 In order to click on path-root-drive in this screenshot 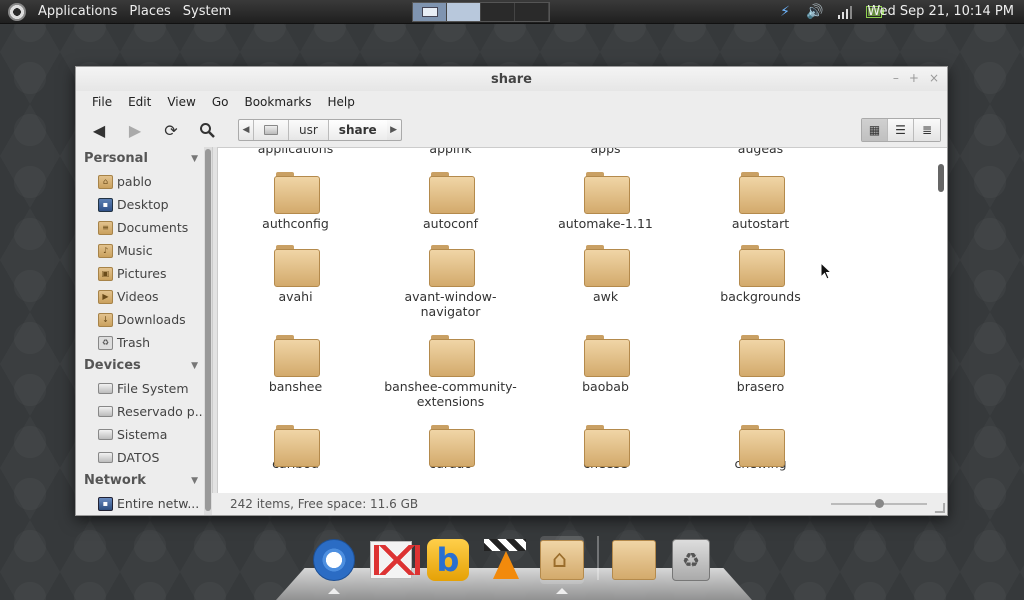, I will do `click(270, 130)`.